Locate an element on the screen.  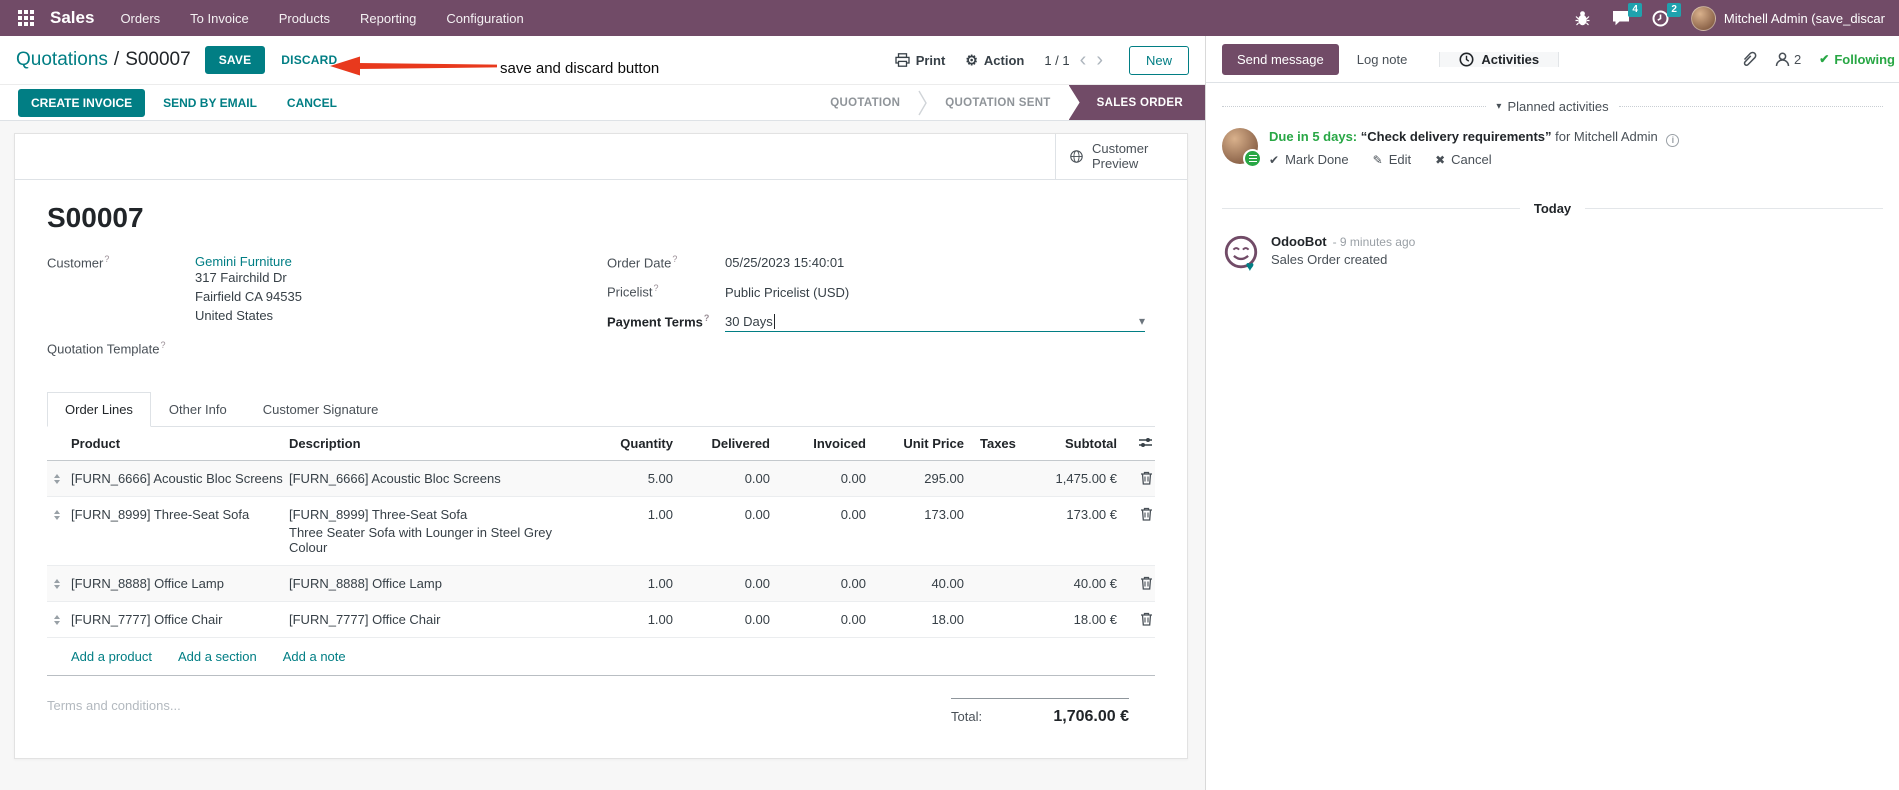
info-icon is located at coordinates (1673, 141).